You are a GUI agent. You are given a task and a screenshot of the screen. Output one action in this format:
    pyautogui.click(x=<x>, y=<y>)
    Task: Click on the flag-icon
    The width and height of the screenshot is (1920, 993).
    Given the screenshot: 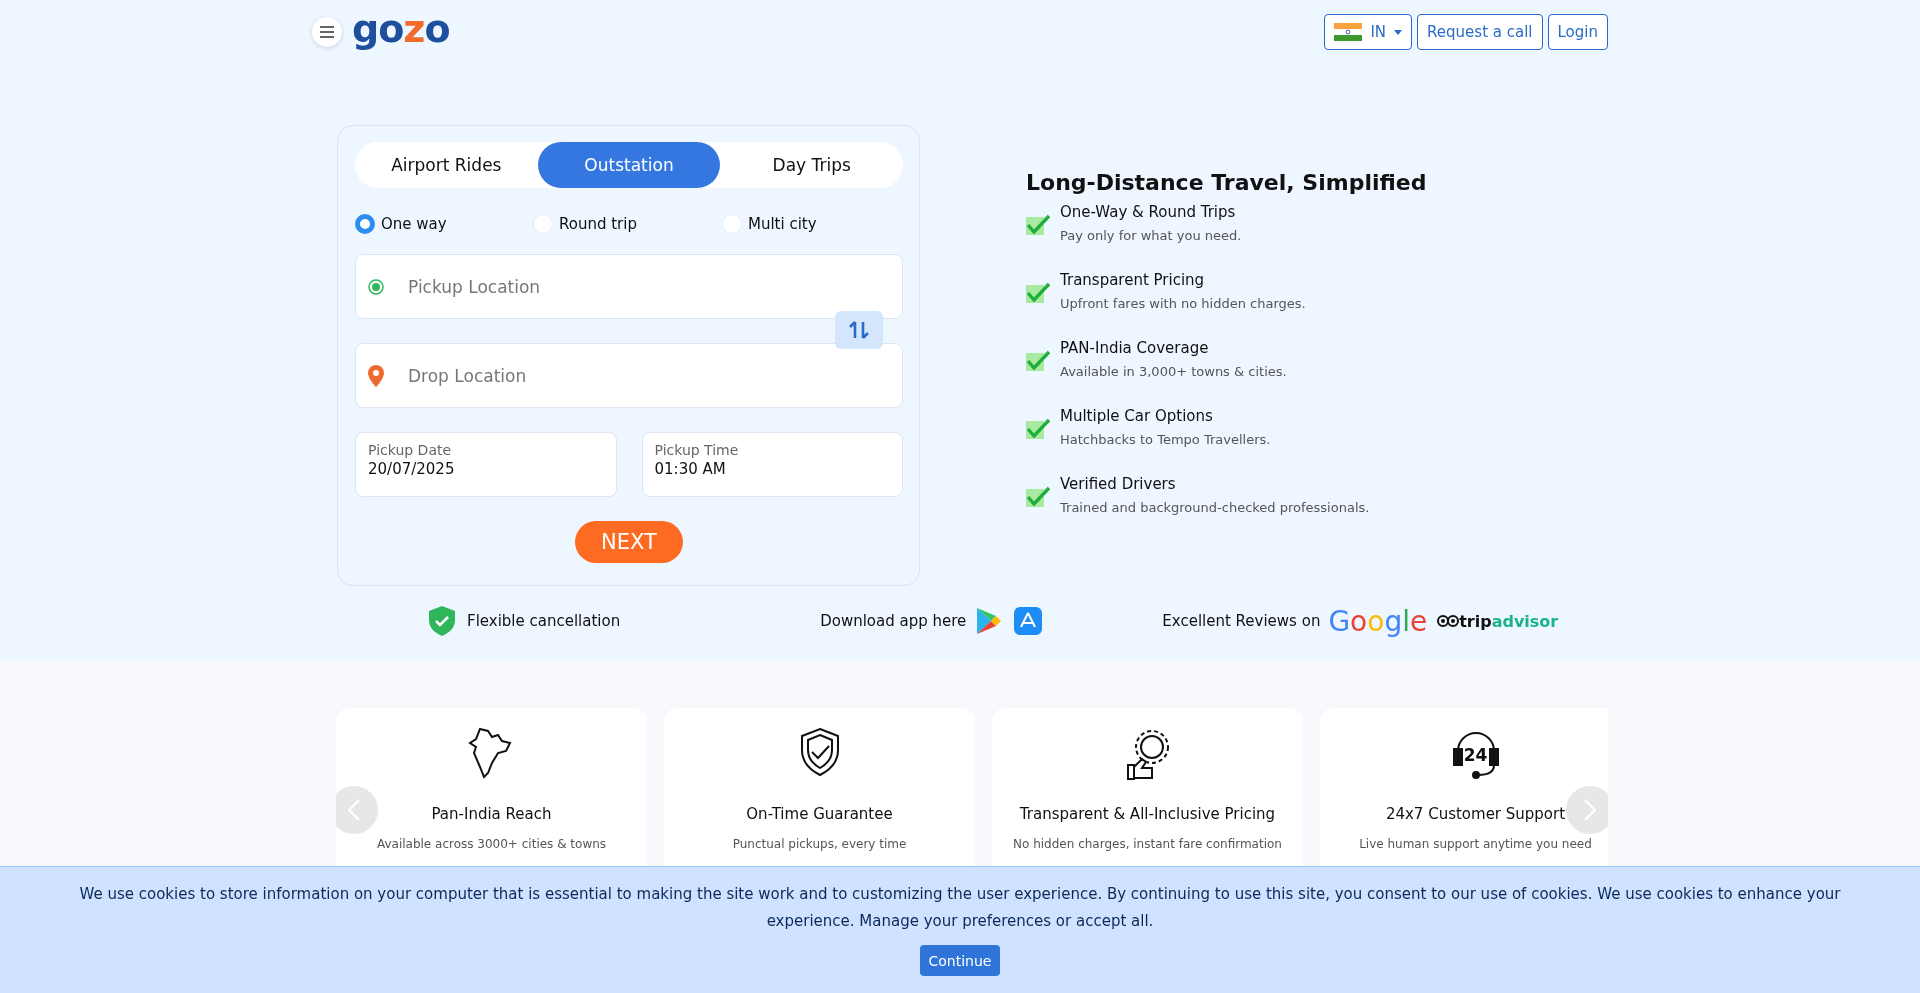 What is the action you would take?
    pyautogui.click(x=1348, y=32)
    